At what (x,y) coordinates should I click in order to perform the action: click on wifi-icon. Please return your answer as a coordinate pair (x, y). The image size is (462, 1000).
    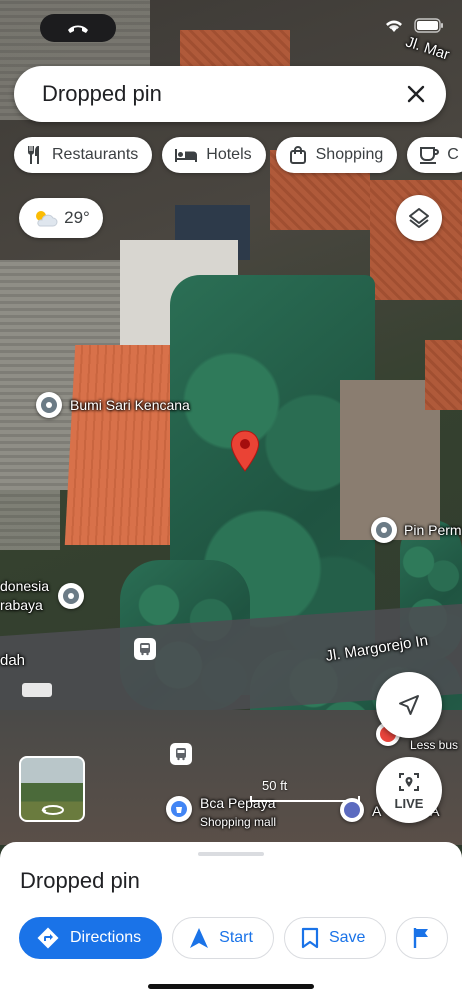
    Looking at the image, I should click on (394, 26).